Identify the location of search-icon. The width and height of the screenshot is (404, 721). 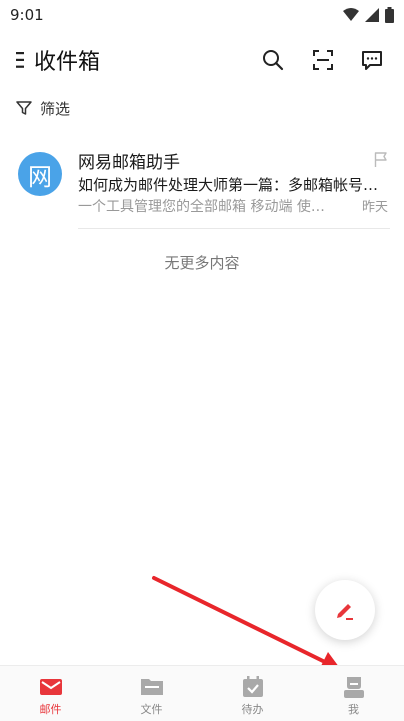
(273, 60).